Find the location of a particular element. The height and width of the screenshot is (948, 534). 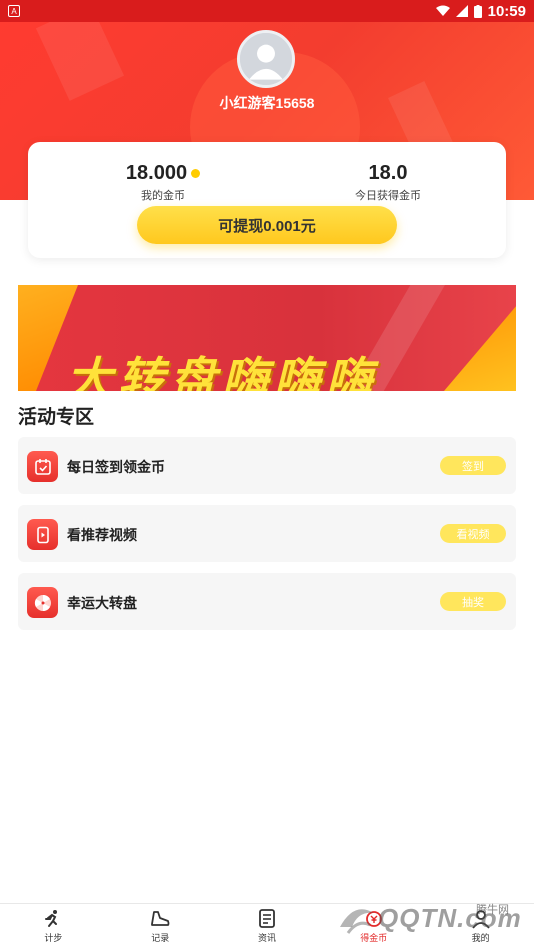

activity-title: 每日签到领金币 is located at coordinates (116, 467).